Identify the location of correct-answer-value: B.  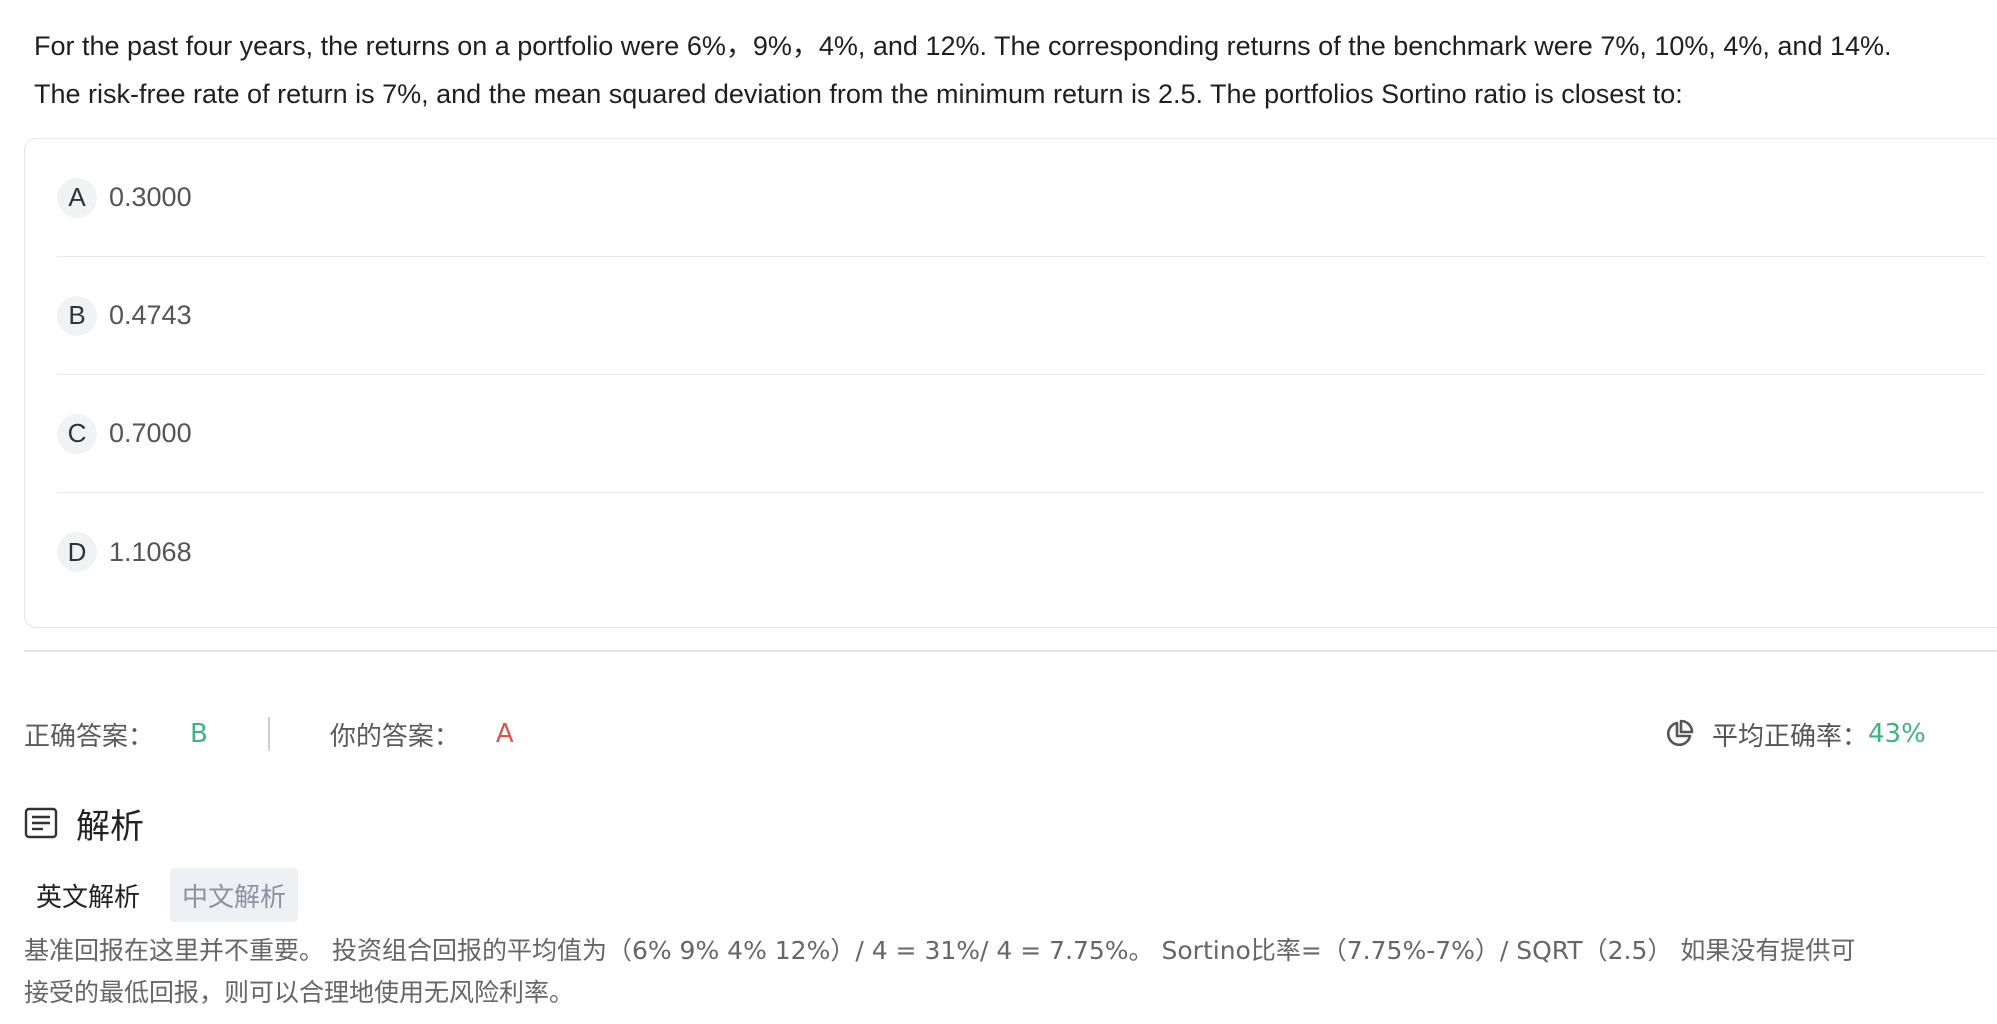
(199, 734).